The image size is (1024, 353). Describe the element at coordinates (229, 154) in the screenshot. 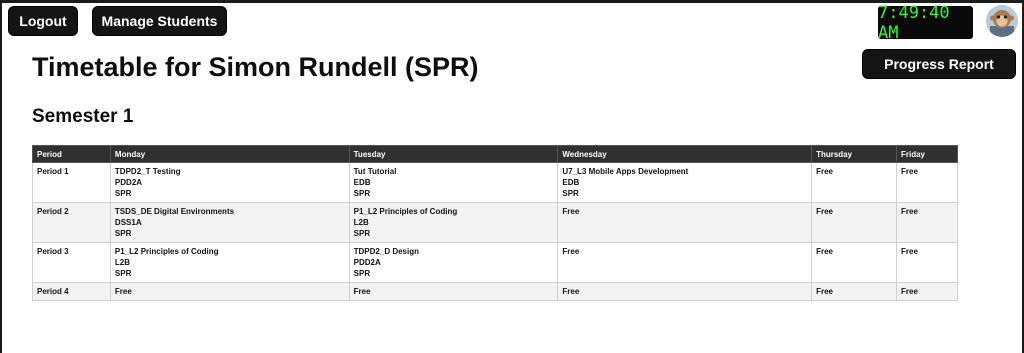

I see `column-header: Monday` at that location.